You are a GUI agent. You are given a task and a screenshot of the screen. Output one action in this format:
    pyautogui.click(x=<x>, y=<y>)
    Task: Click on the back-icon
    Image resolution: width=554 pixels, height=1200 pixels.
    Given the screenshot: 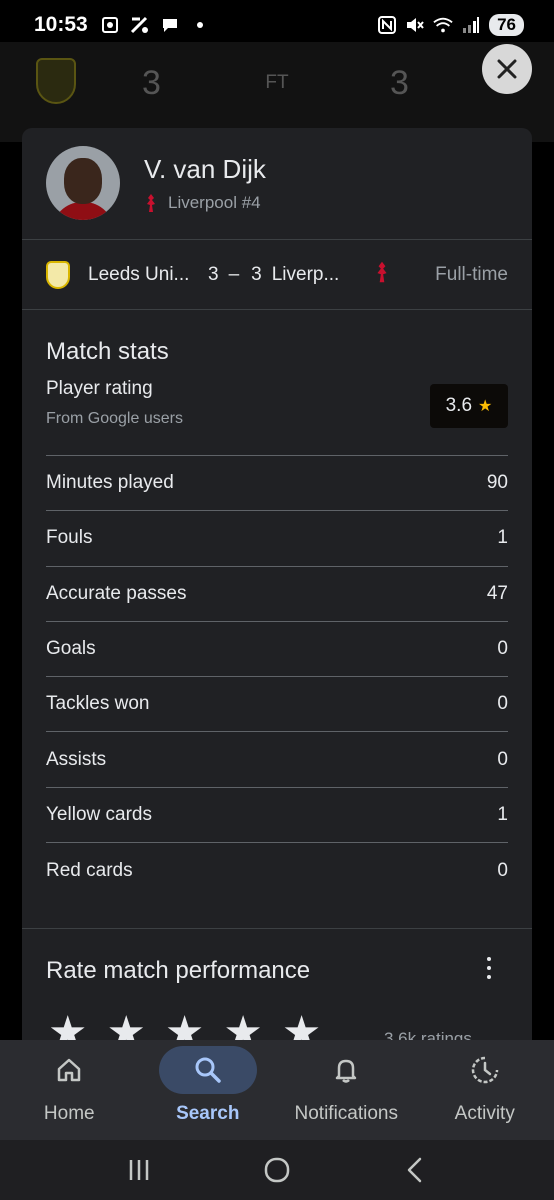 What is the action you would take?
    pyautogui.click(x=414, y=1170)
    